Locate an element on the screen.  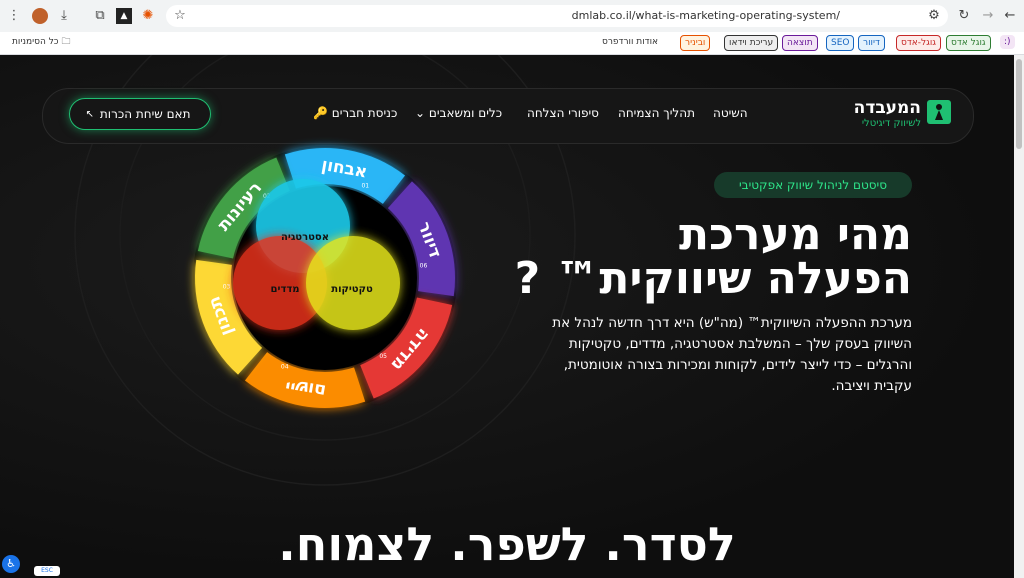
avatar is located at coordinates (40, 16).